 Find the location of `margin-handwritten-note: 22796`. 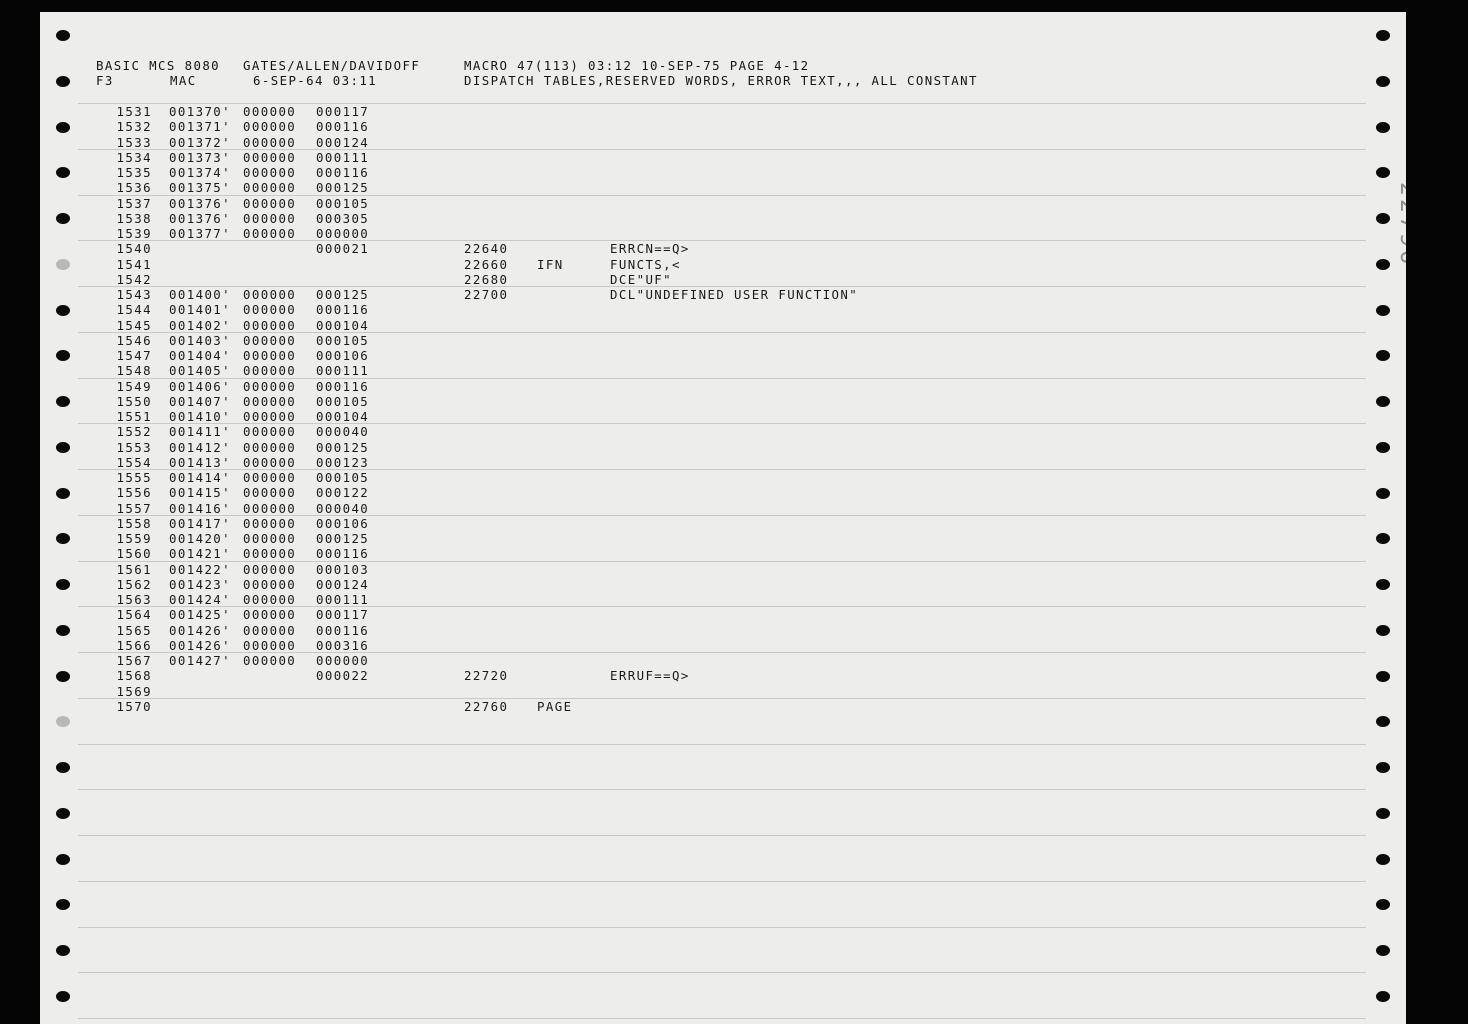

margin-handwritten-note: 22796 is located at coordinates (1400, 224).